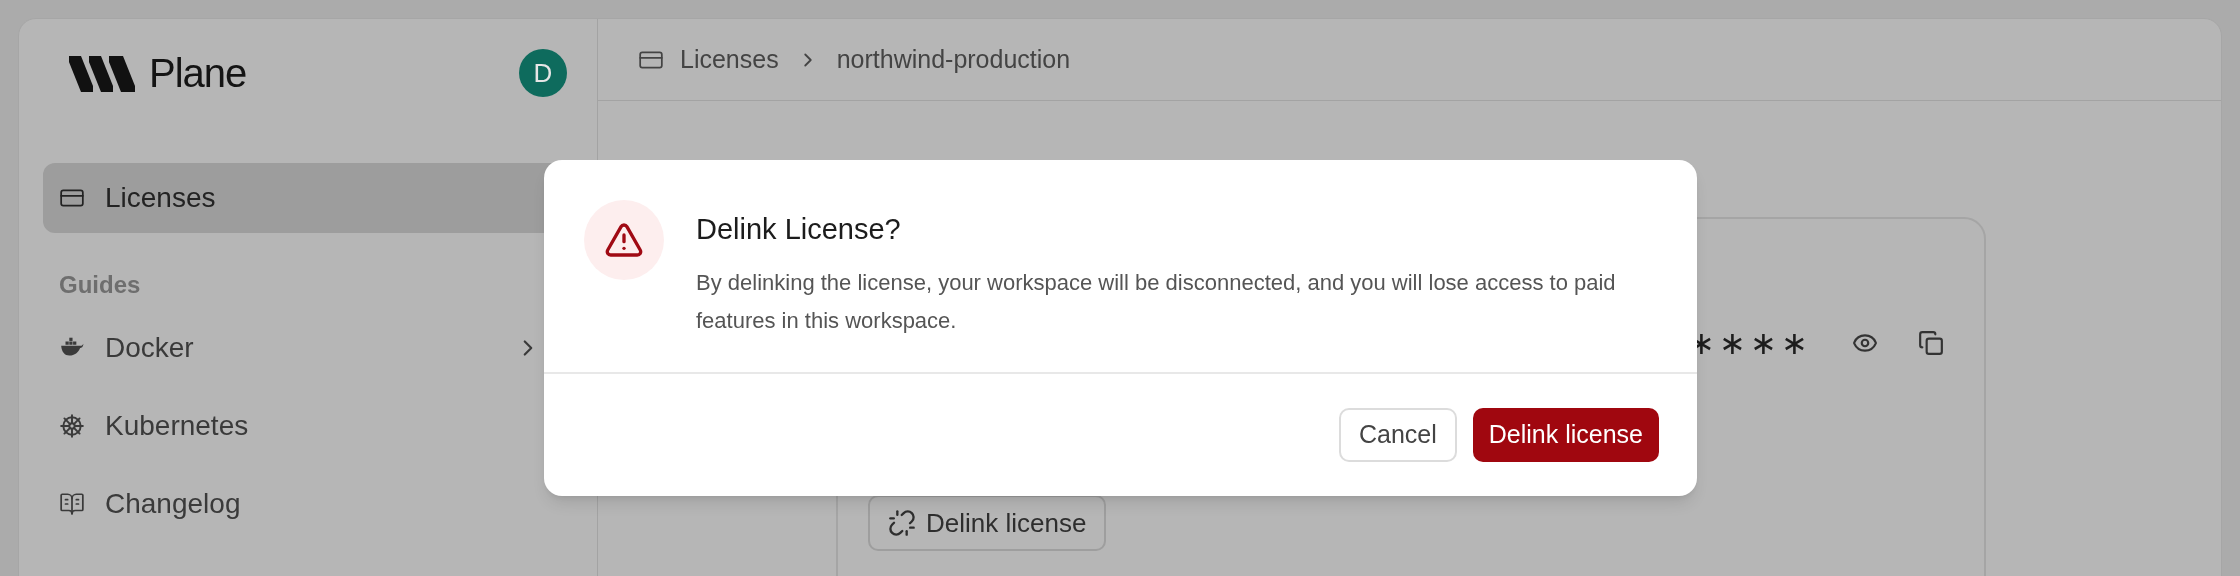  What do you see at coordinates (72, 426) in the screenshot?
I see `wheel-icon` at bounding box center [72, 426].